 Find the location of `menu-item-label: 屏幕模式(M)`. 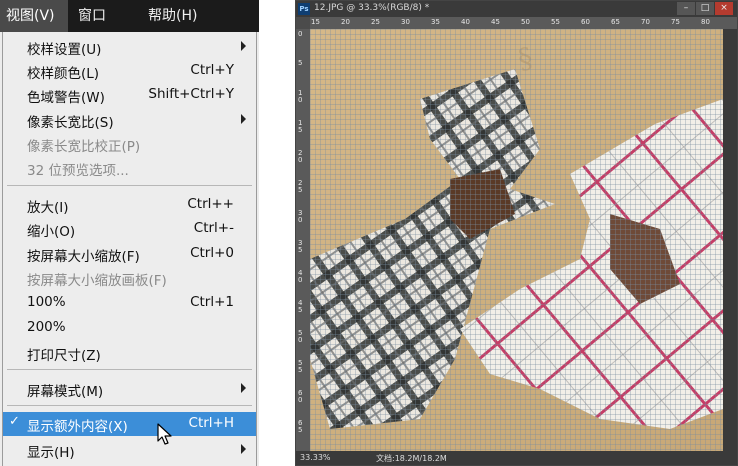

menu-item-label: 屏幕模式(M) is located at coordinates (65, 392).